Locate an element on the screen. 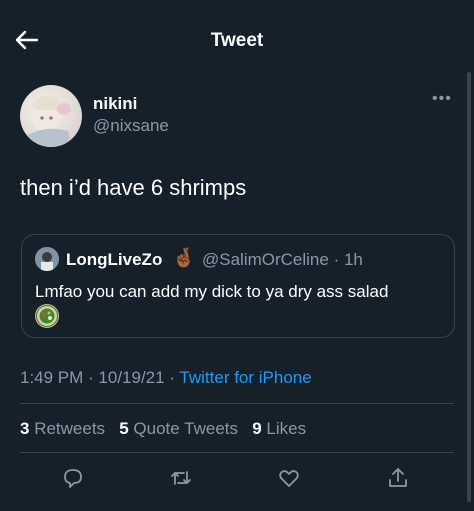  like-icon is located at coordinates (289, 478).